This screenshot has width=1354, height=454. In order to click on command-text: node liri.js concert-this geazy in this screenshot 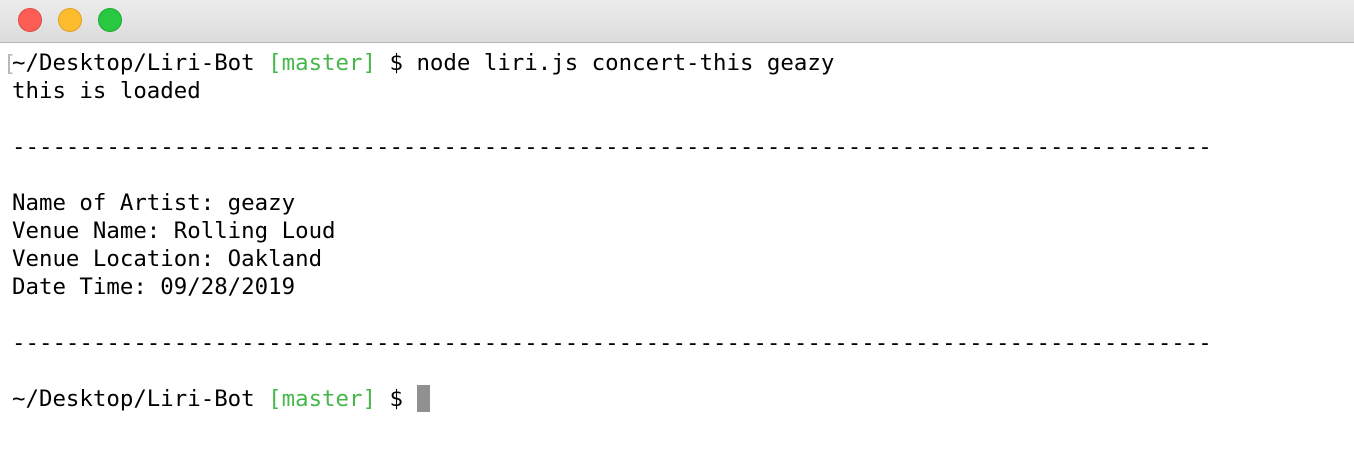, I will do `click(625, 63)`.